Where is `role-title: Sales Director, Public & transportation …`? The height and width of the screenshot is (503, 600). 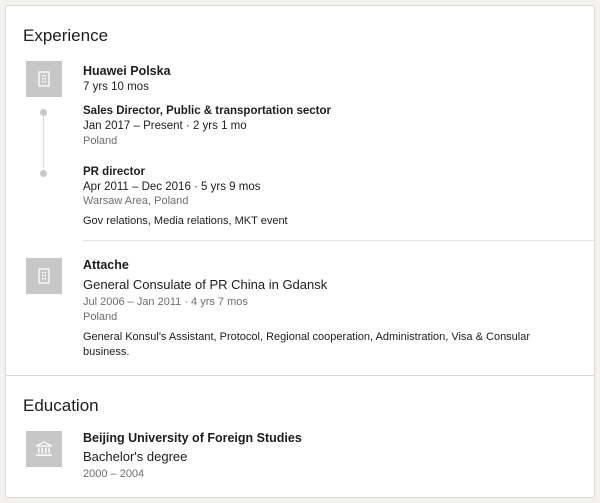
role-title: Sales Director, Public & transportation … is located at coordinates (207, 111).